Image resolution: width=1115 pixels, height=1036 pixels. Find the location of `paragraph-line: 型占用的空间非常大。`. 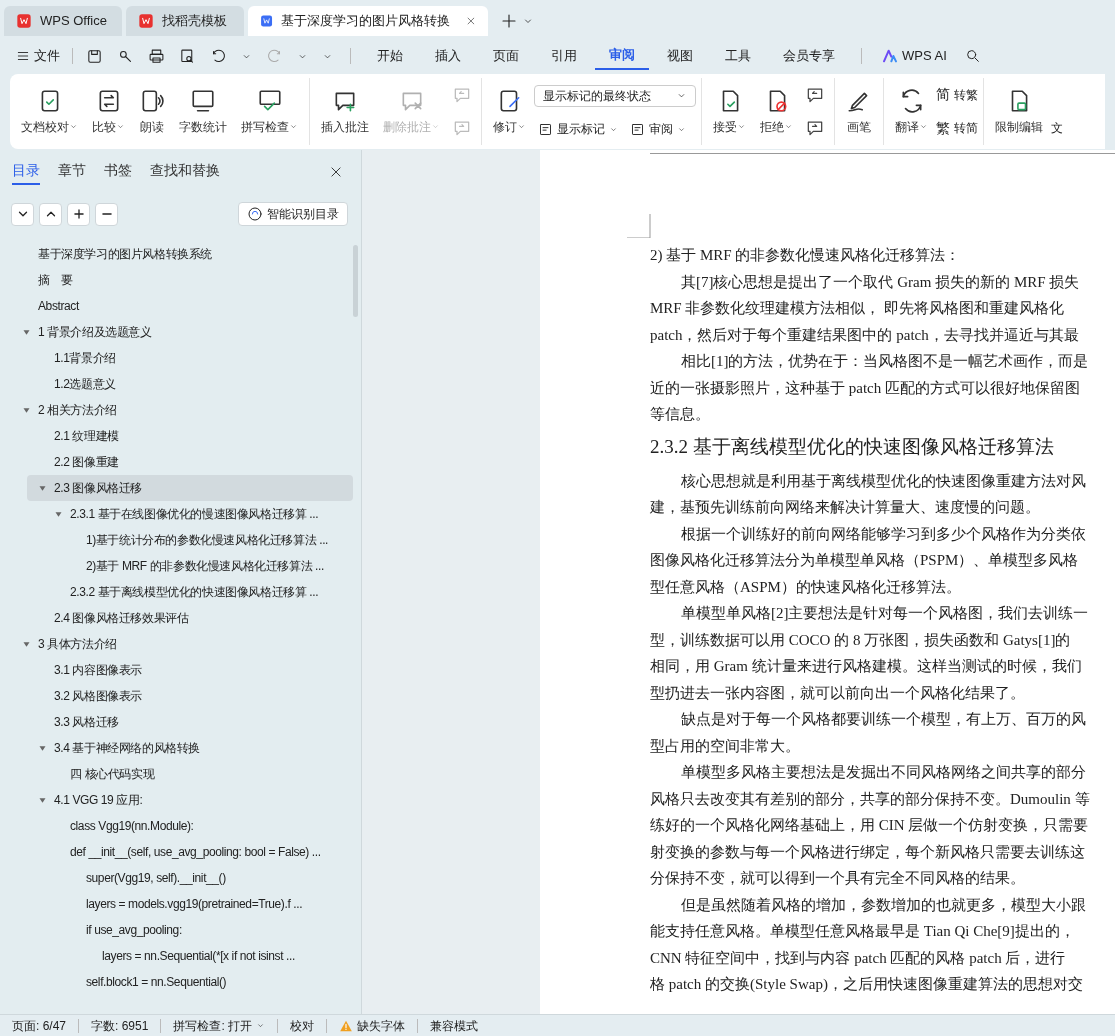

paragraph-line: 型占用的空间非常大。 is located at coordinates (725, 746).